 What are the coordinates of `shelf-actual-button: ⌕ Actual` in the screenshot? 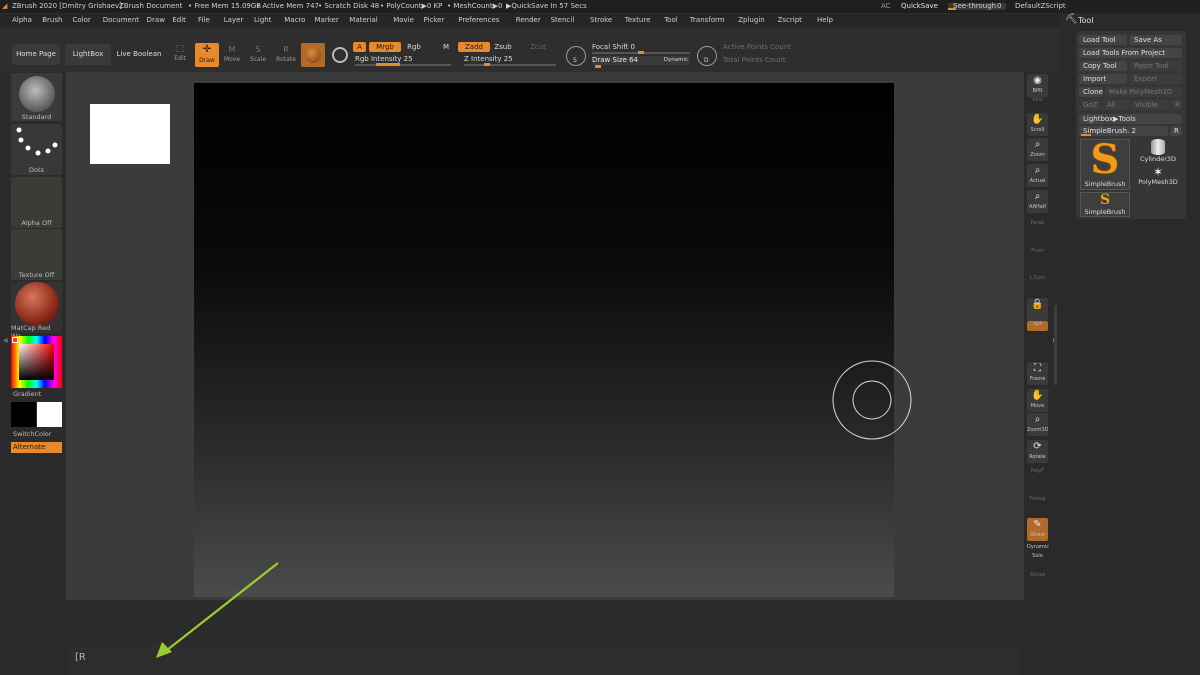 It's located at (1037, 175).